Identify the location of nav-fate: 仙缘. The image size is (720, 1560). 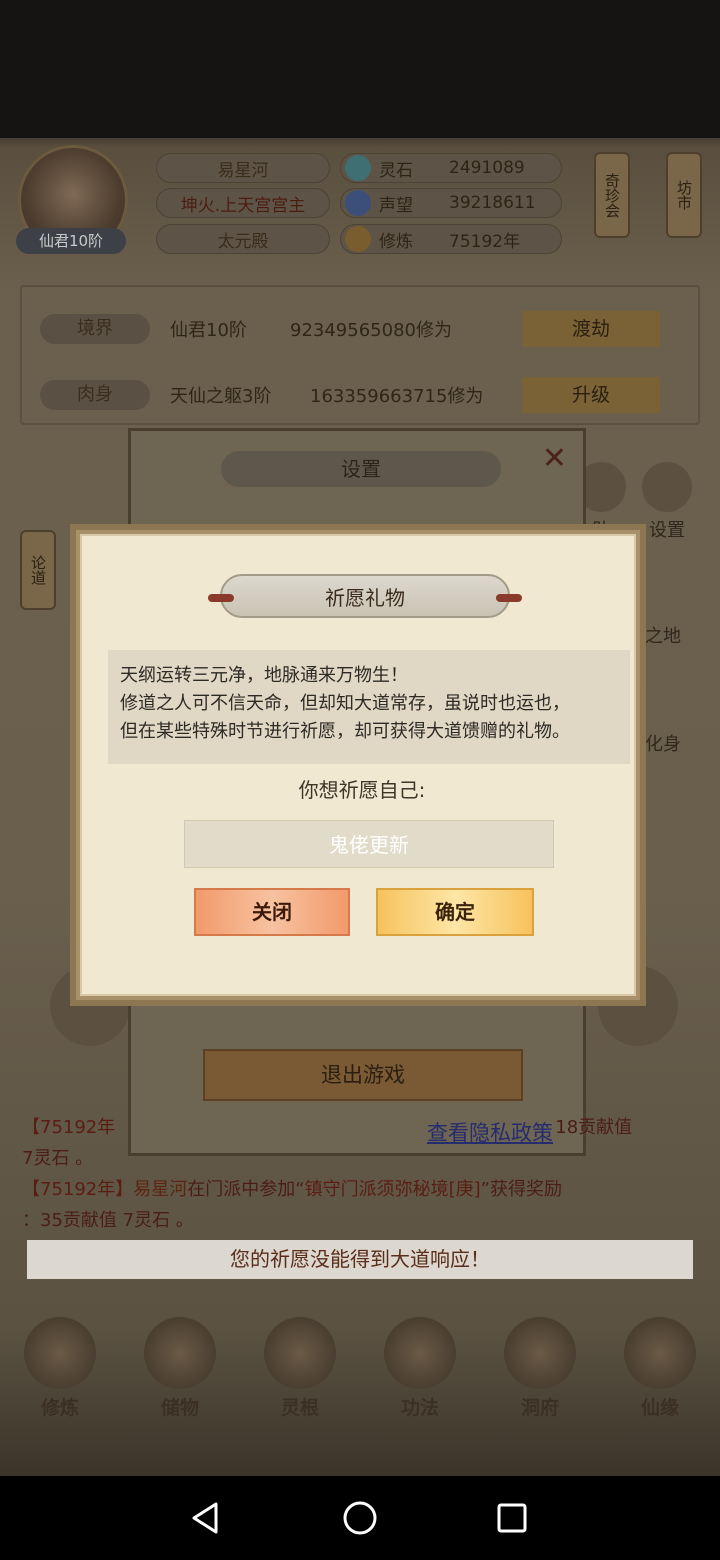
(660, 1365).